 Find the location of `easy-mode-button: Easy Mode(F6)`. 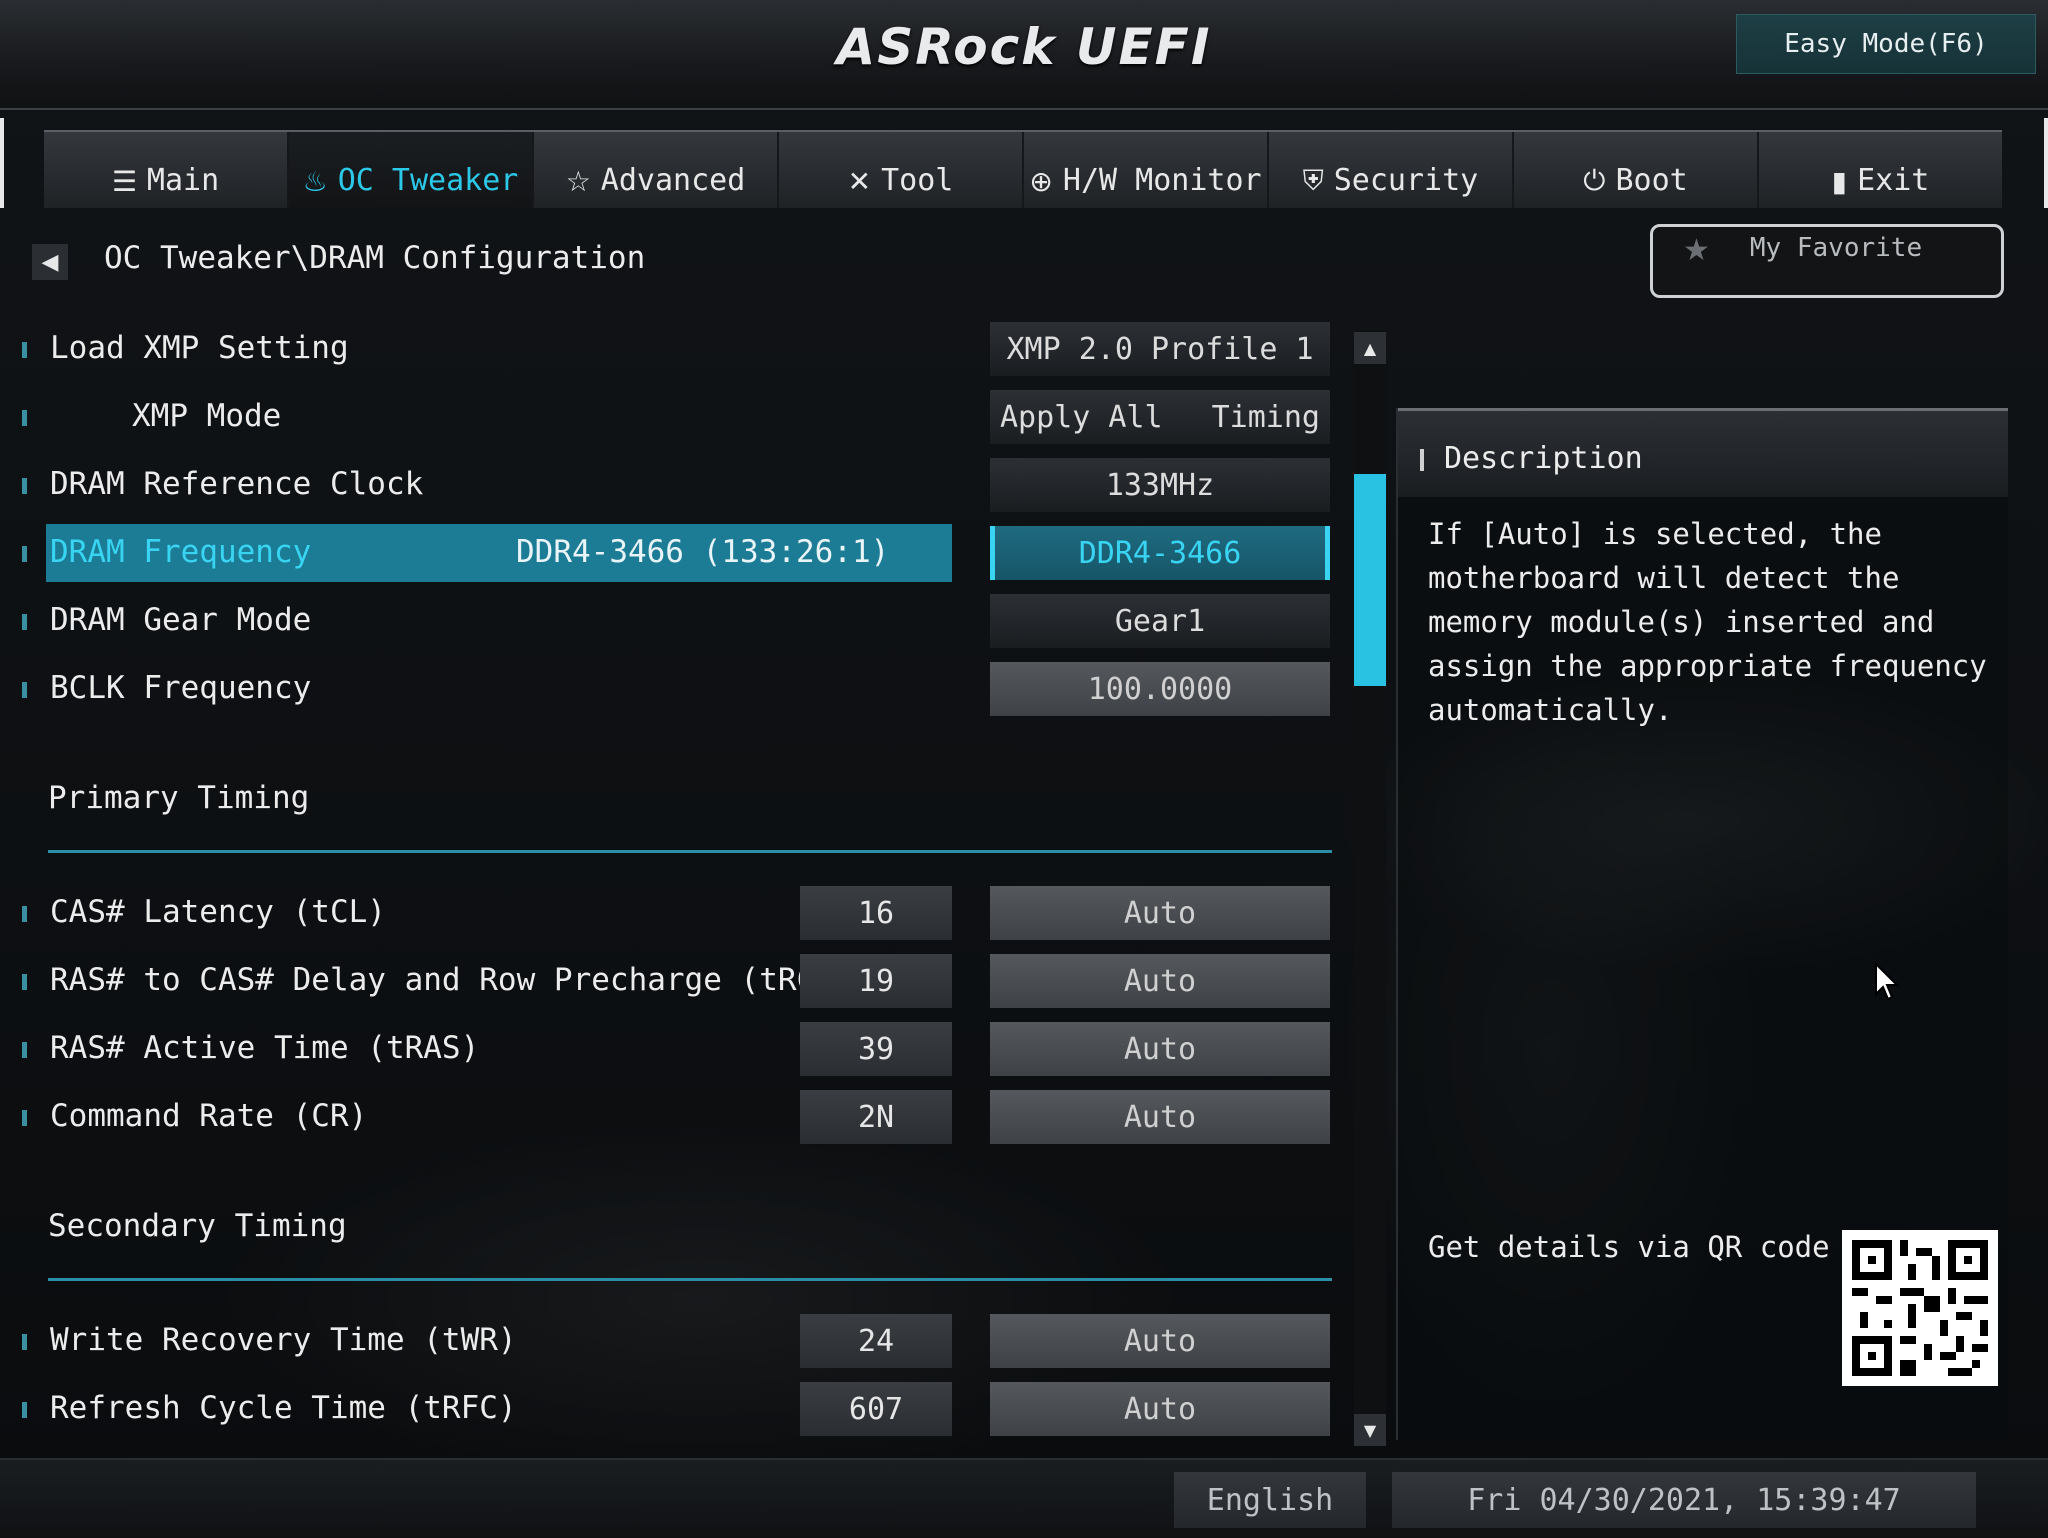

easy-mode-button: Easy Mode(F6) is located at coordinates (1886, 44).